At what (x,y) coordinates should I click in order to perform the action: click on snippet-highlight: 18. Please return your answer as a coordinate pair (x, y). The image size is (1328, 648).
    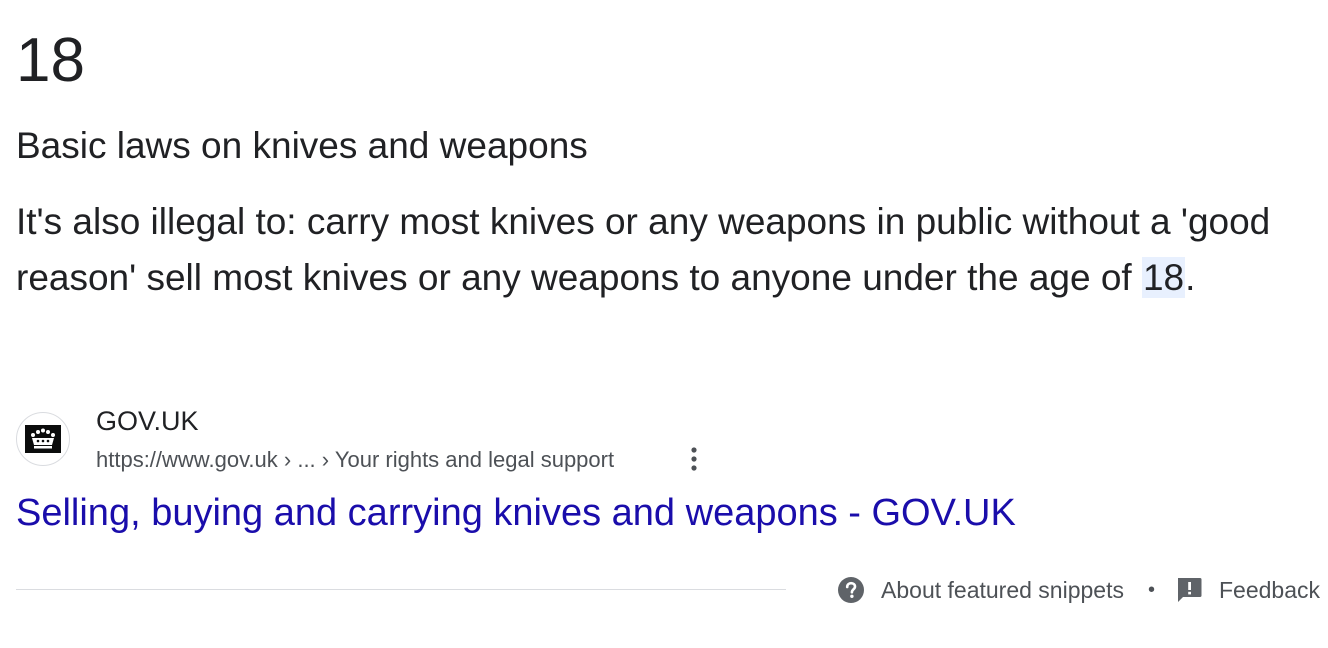
    Looking at the image, I should click on (1163, 277).